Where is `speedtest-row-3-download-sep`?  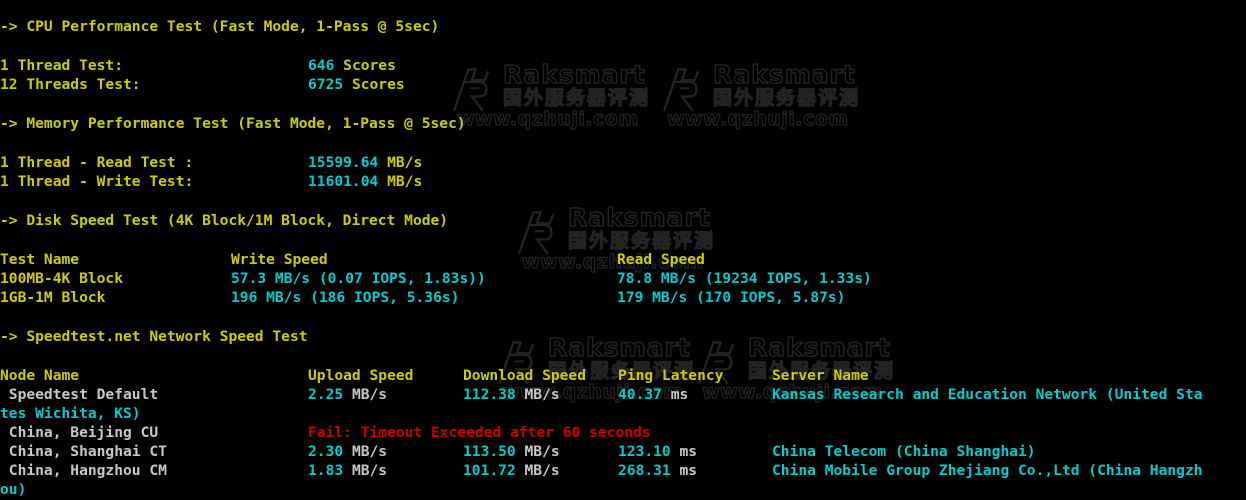 speedtest-row-3-download-sep is located at coordinates (520, 451).